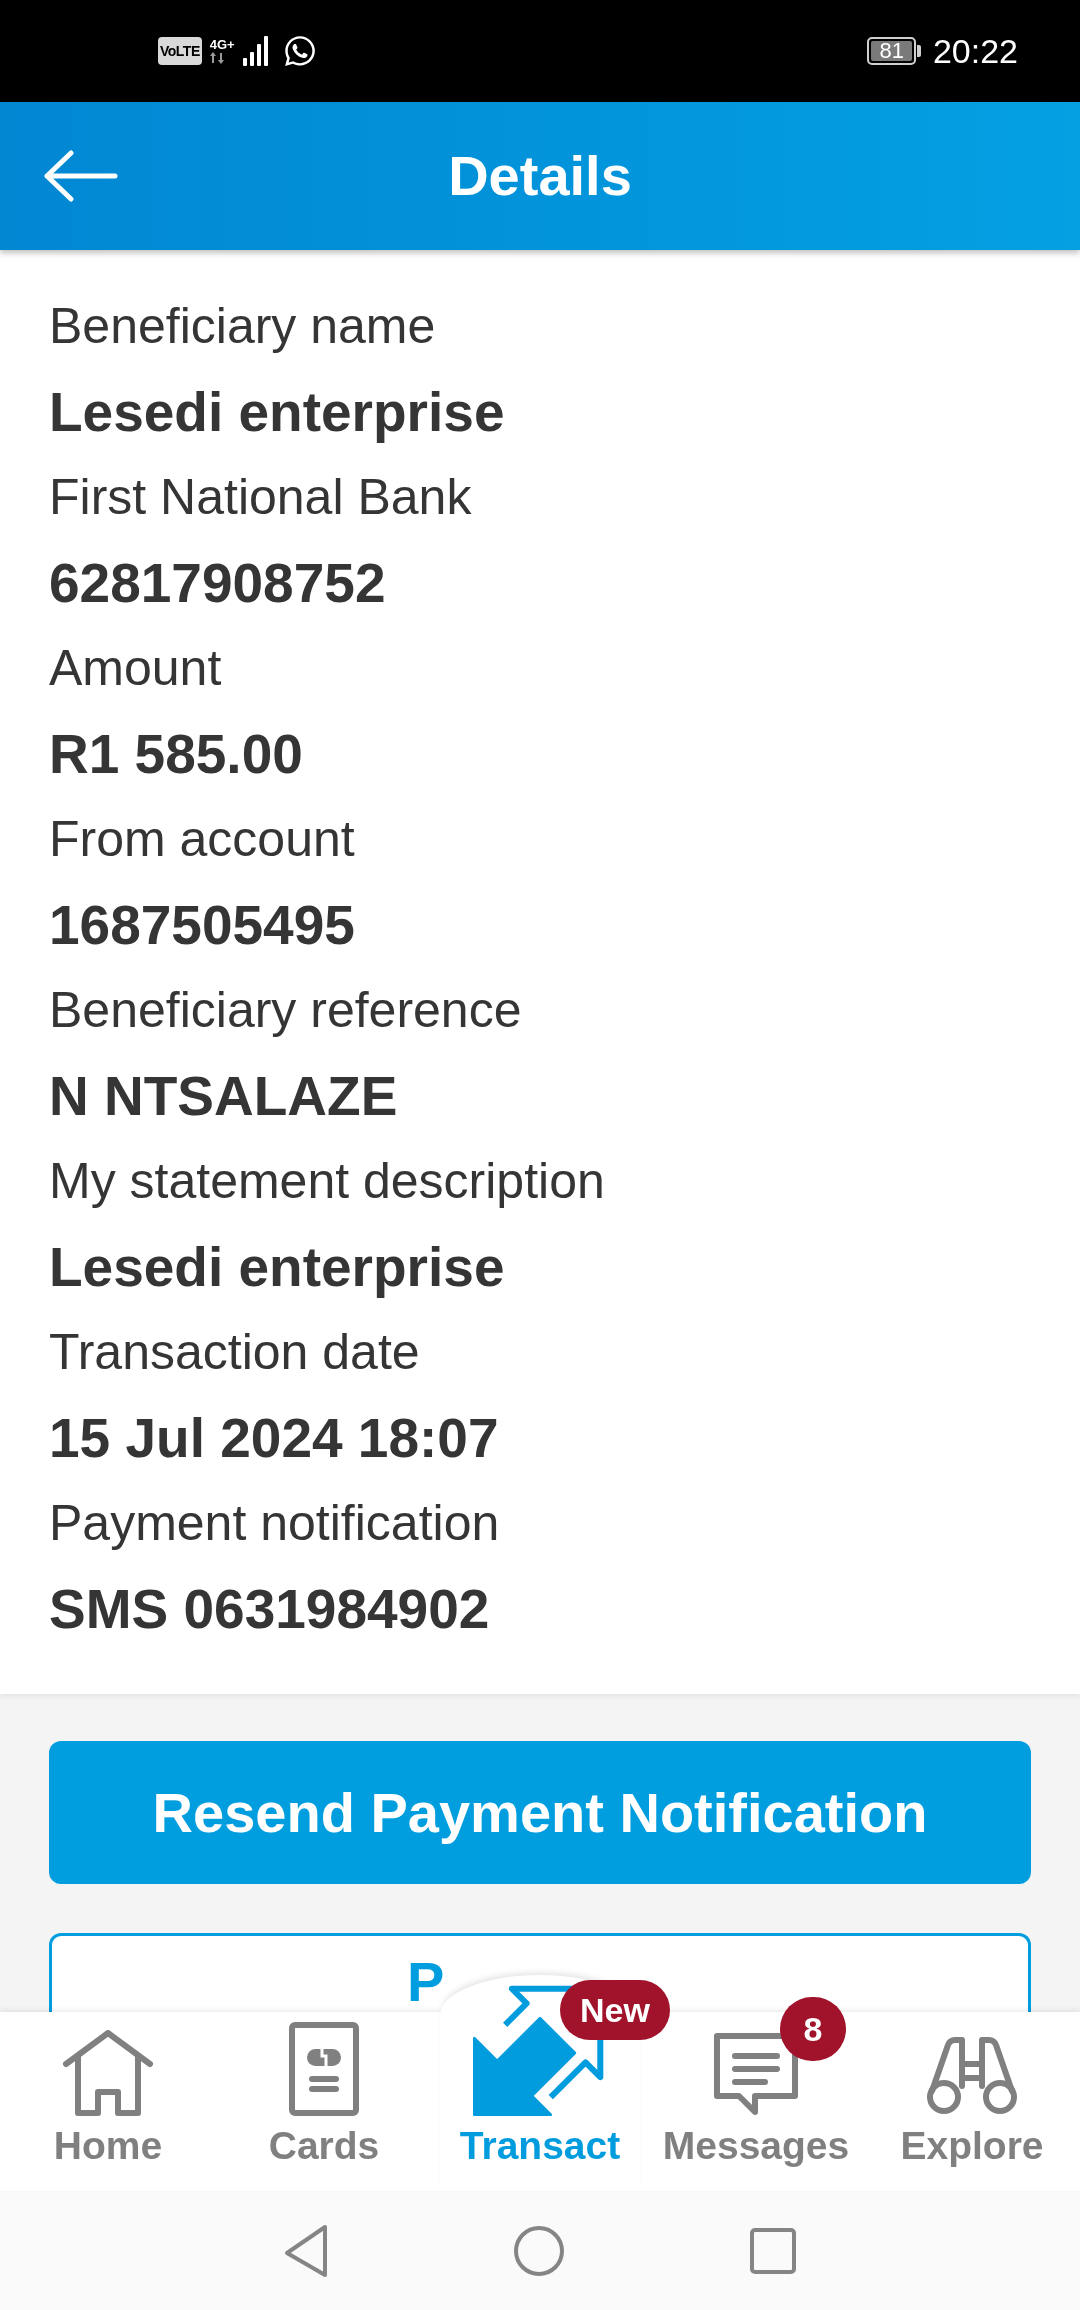 This screenshot has width=1080, height=2310. Describe the element at coordinates (243, 326) in the screenshot. I see `detail-label: Beneficiary name` at that location.